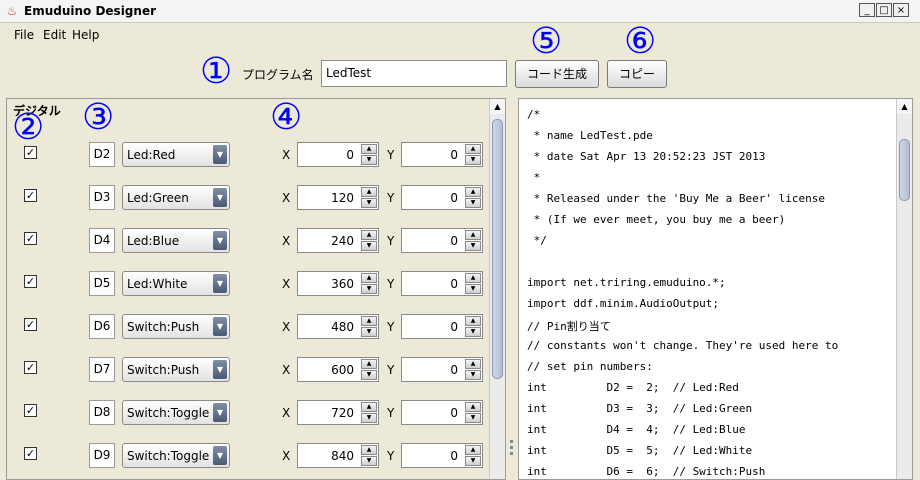 The image size is (920, 480). Describe the element at coordinates (512, 289) in the screenshot. I see `split-divider` at that location.